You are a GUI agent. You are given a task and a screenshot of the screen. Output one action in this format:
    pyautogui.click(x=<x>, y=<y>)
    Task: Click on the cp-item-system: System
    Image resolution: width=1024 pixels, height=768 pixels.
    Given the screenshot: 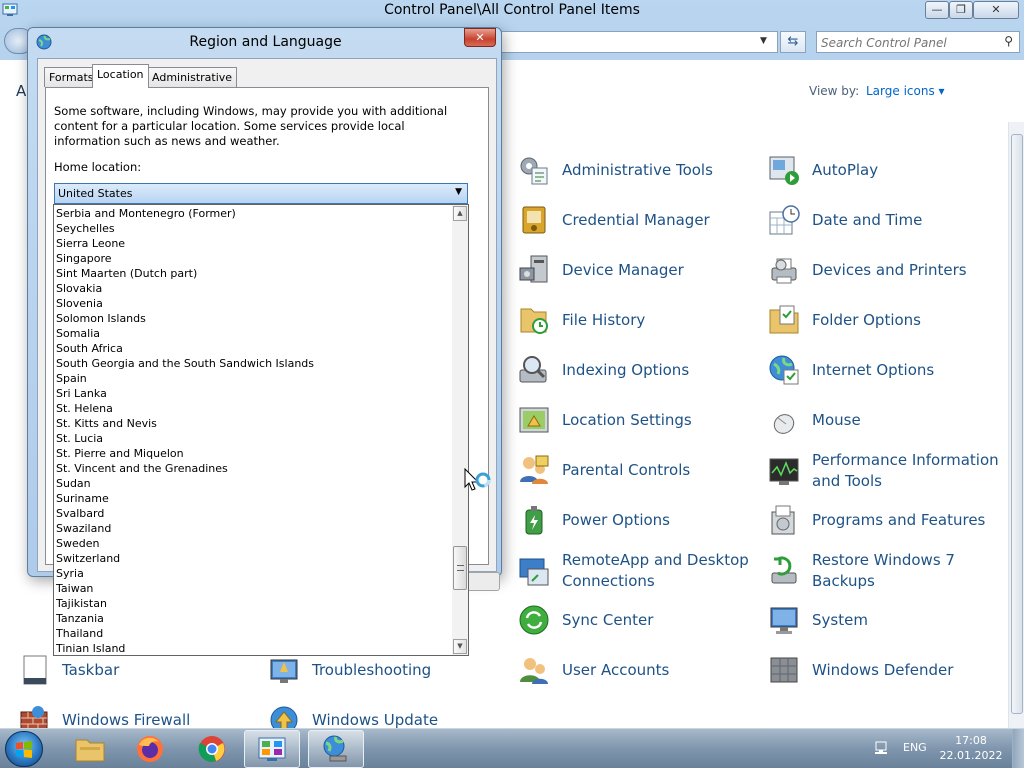 What is the action you would take?
    pyautogui.click(x=818, y=620)
    